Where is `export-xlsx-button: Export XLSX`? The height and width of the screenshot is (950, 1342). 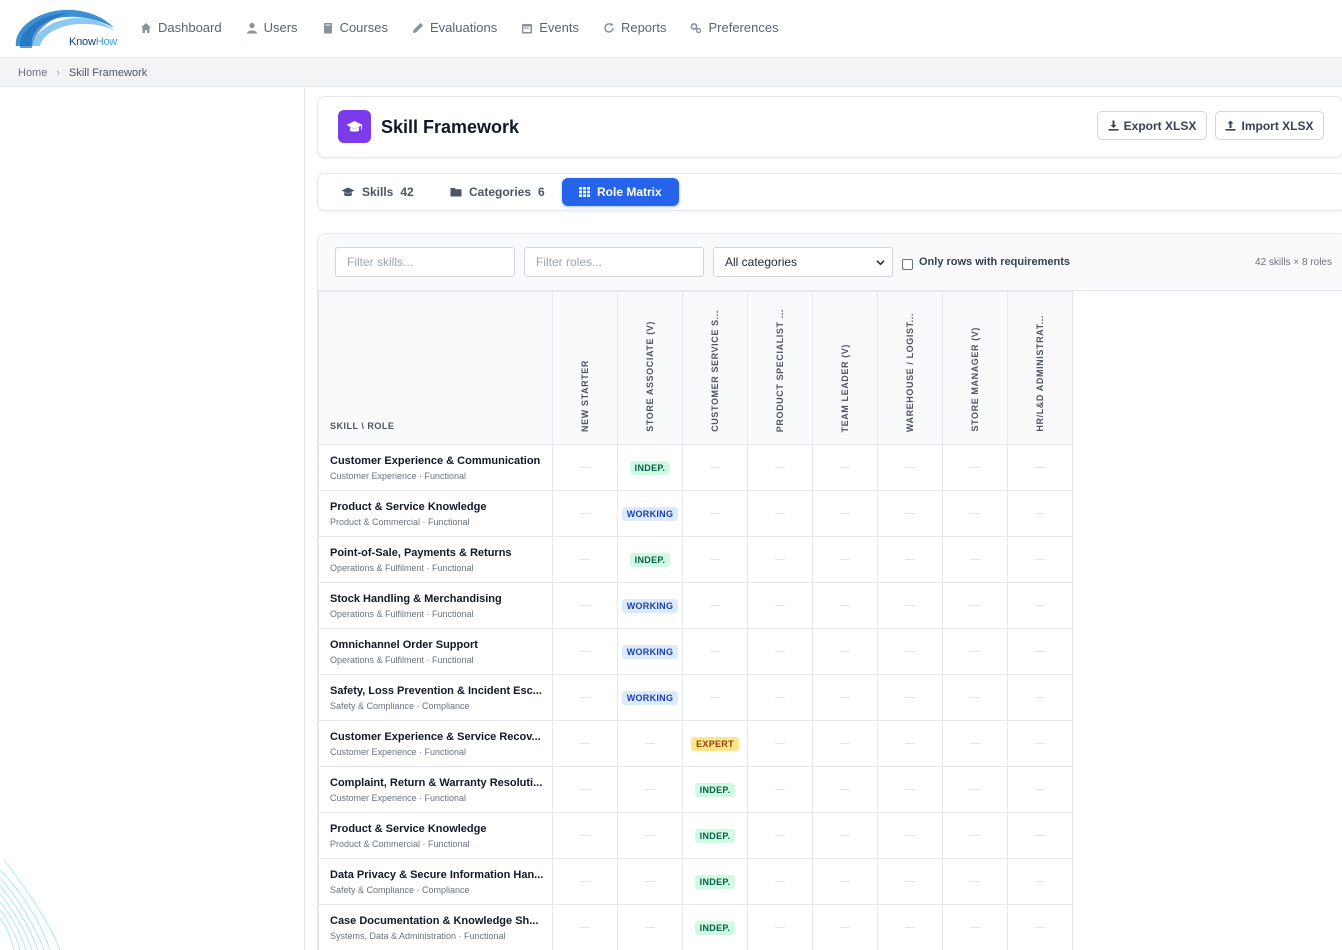
export-xlsx-button: Export XLSX is located at coordinates (1152, 125).